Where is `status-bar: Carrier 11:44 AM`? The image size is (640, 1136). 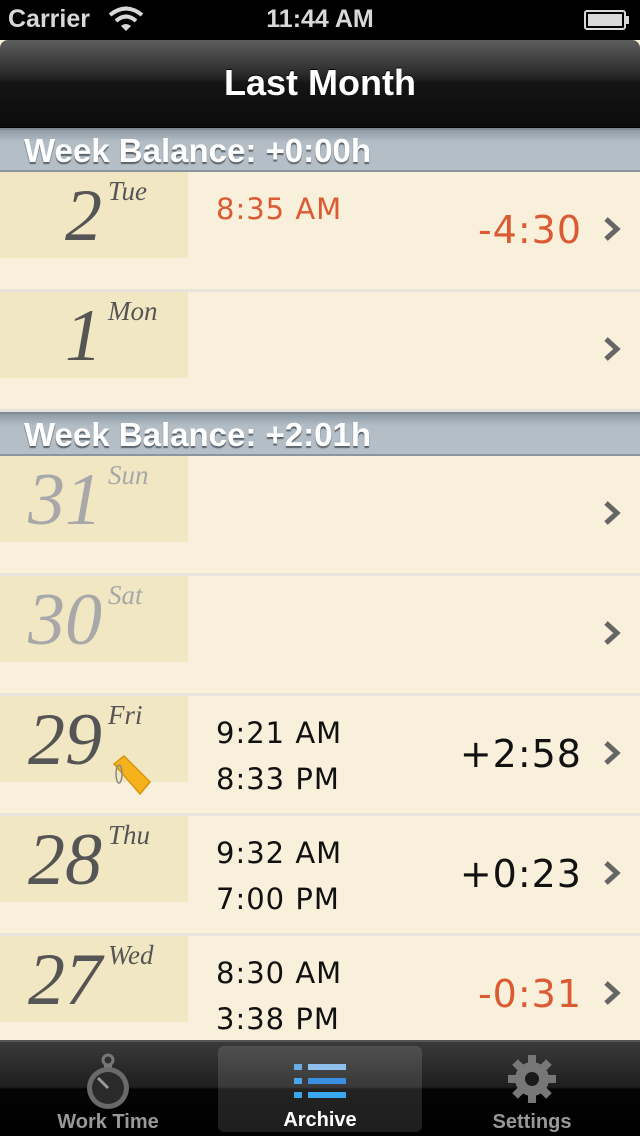
status-bar: Carrier 11:44 AM is located at coordinates (320, 20).